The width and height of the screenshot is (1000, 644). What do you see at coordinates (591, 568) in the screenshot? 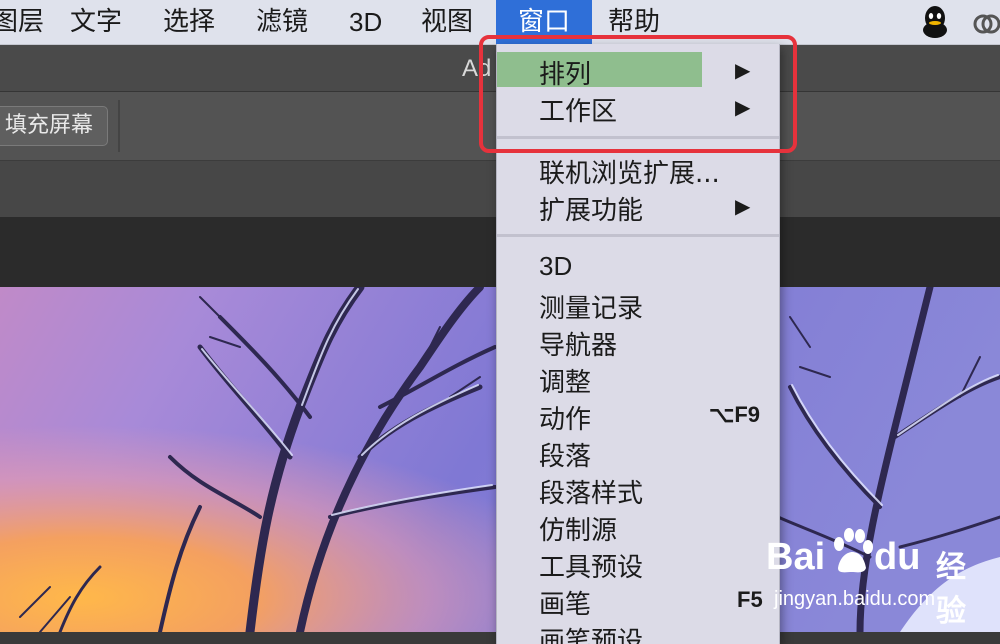
I see `menu-item-label: 工具预设` at bounding box center [591, 568].